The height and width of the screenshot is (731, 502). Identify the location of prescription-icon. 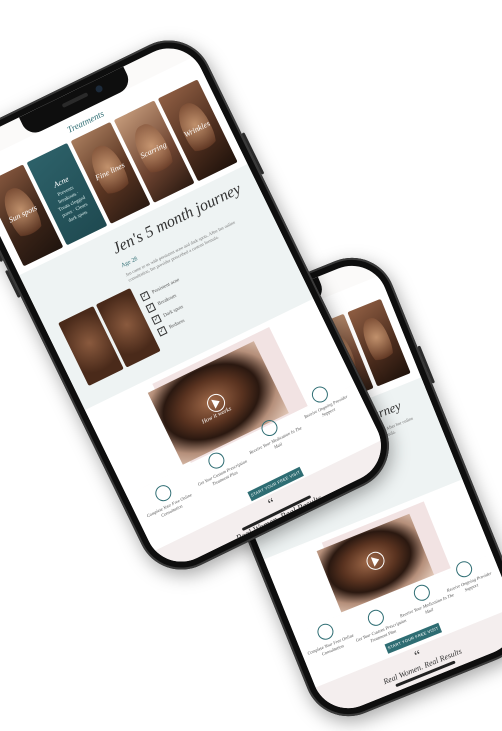
(376, 618).